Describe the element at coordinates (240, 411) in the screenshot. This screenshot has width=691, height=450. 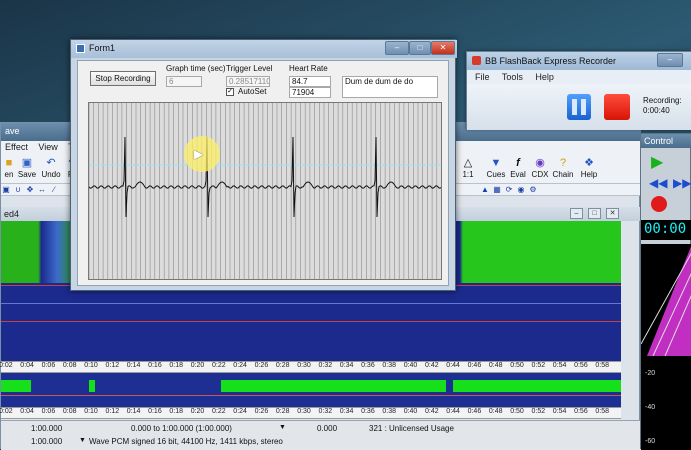
I see `ruler-tick-label: 0:24` at that location.